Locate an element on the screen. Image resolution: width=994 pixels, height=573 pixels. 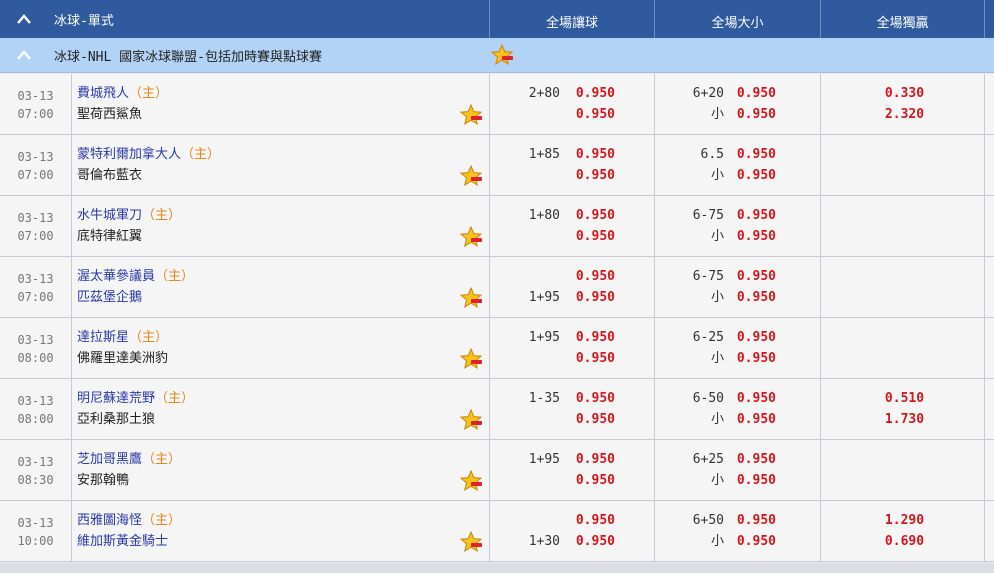
overunder-cell: 6-75 0.950 小 0.950 is located at coordinates (738, 287).